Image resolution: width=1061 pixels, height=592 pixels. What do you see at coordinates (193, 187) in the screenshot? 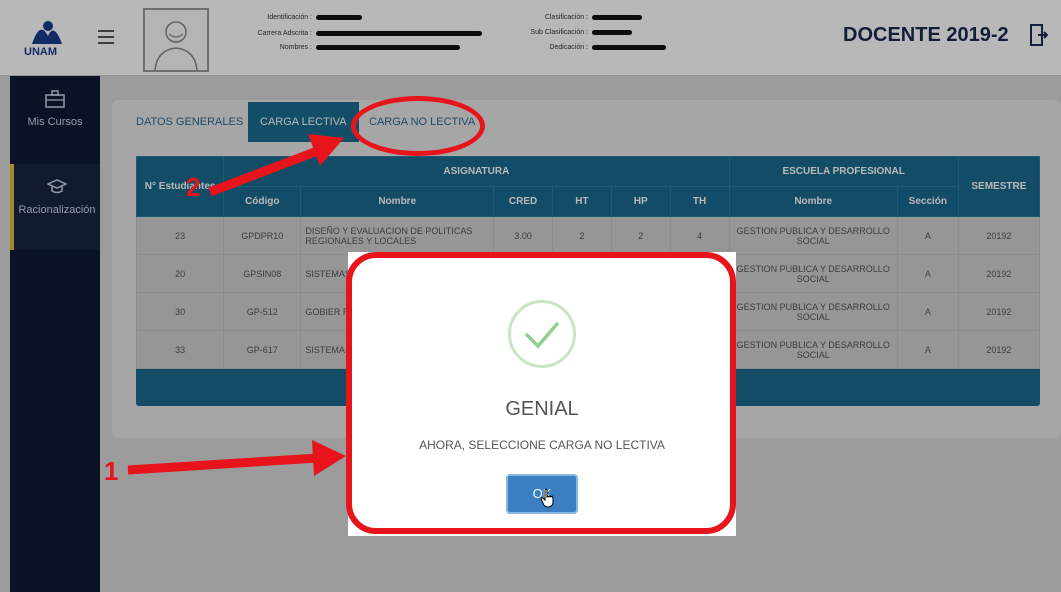
I see `annotation-step-2: 2` at bounding box center [193, 187].